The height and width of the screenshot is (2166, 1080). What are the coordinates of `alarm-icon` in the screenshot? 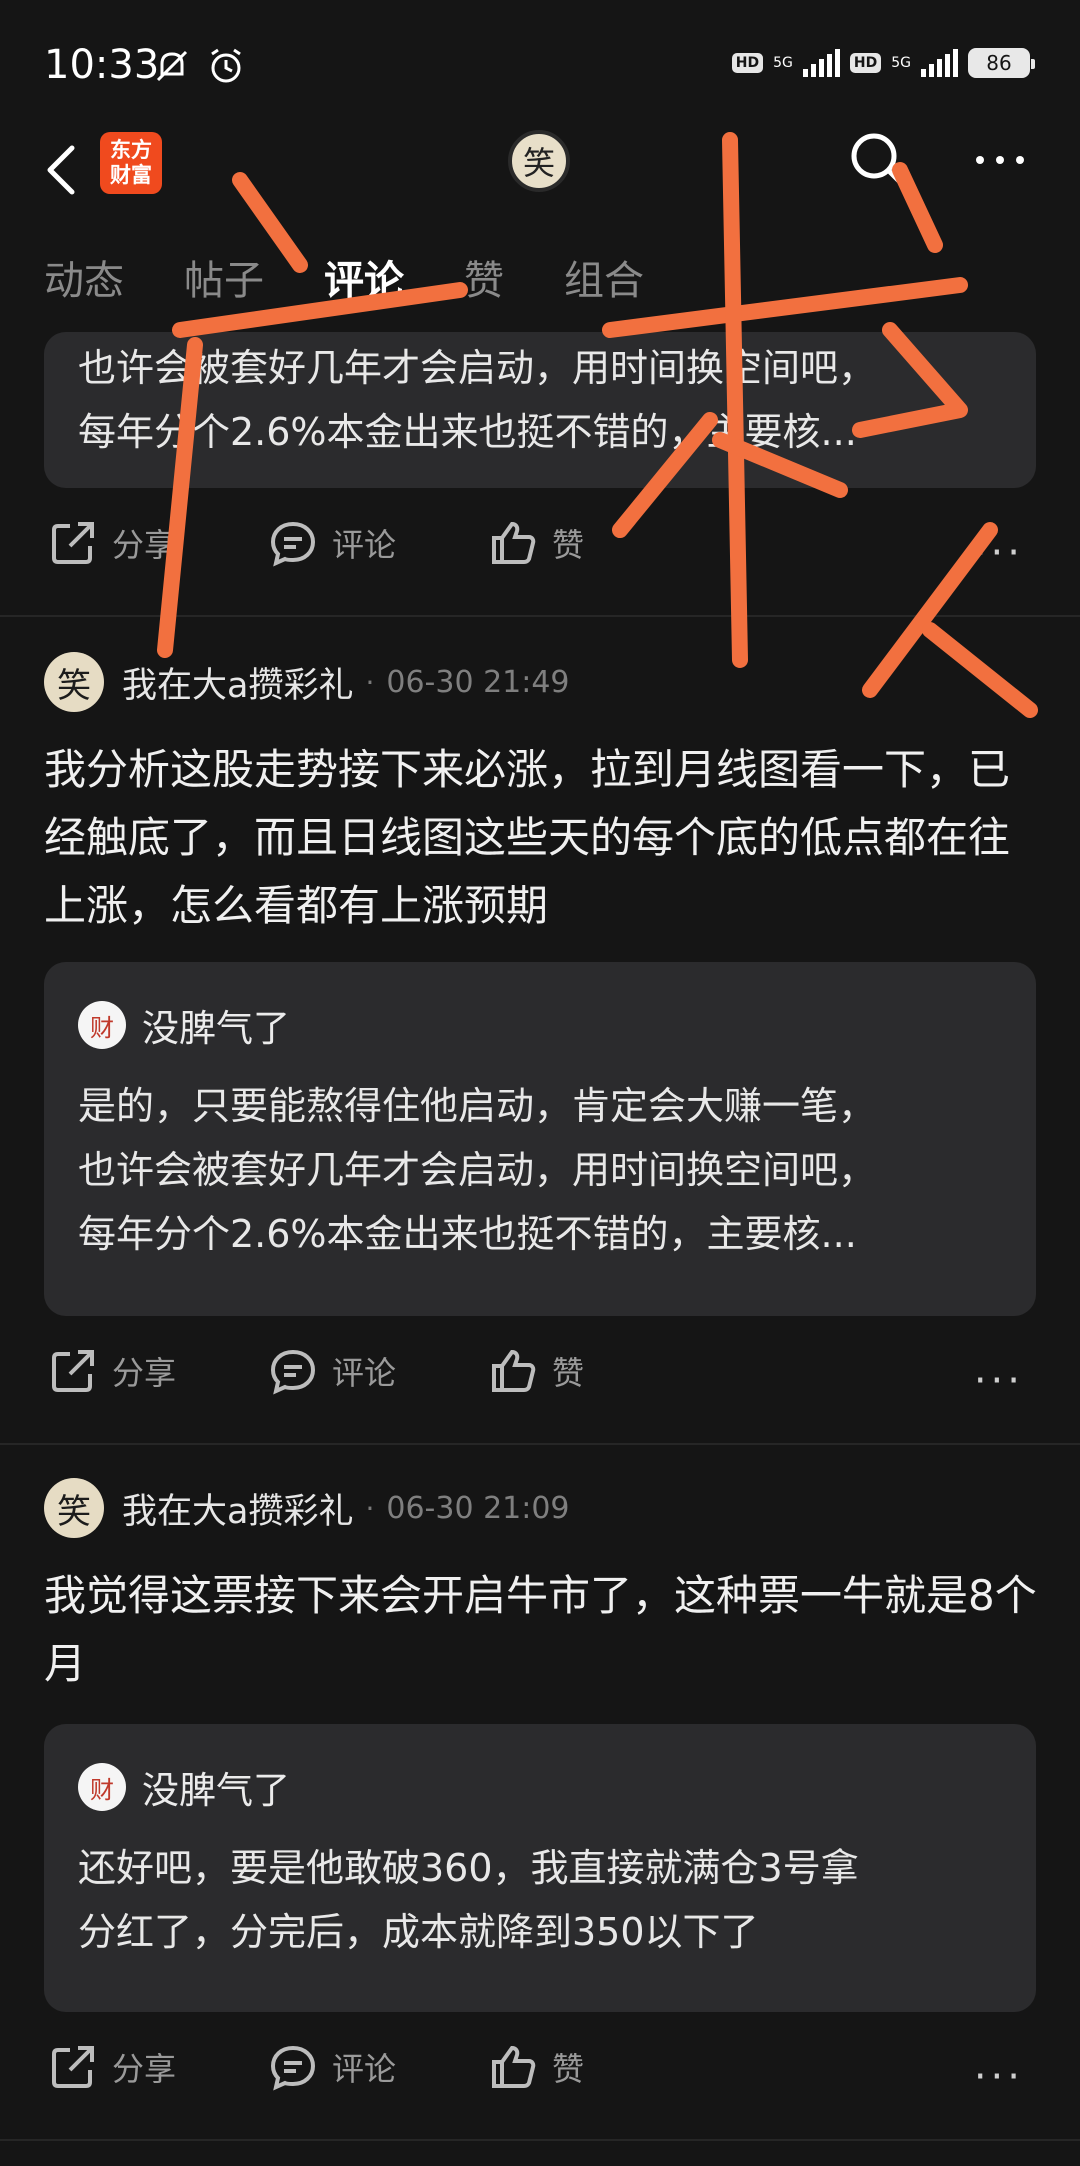 It's located at (226, 65).